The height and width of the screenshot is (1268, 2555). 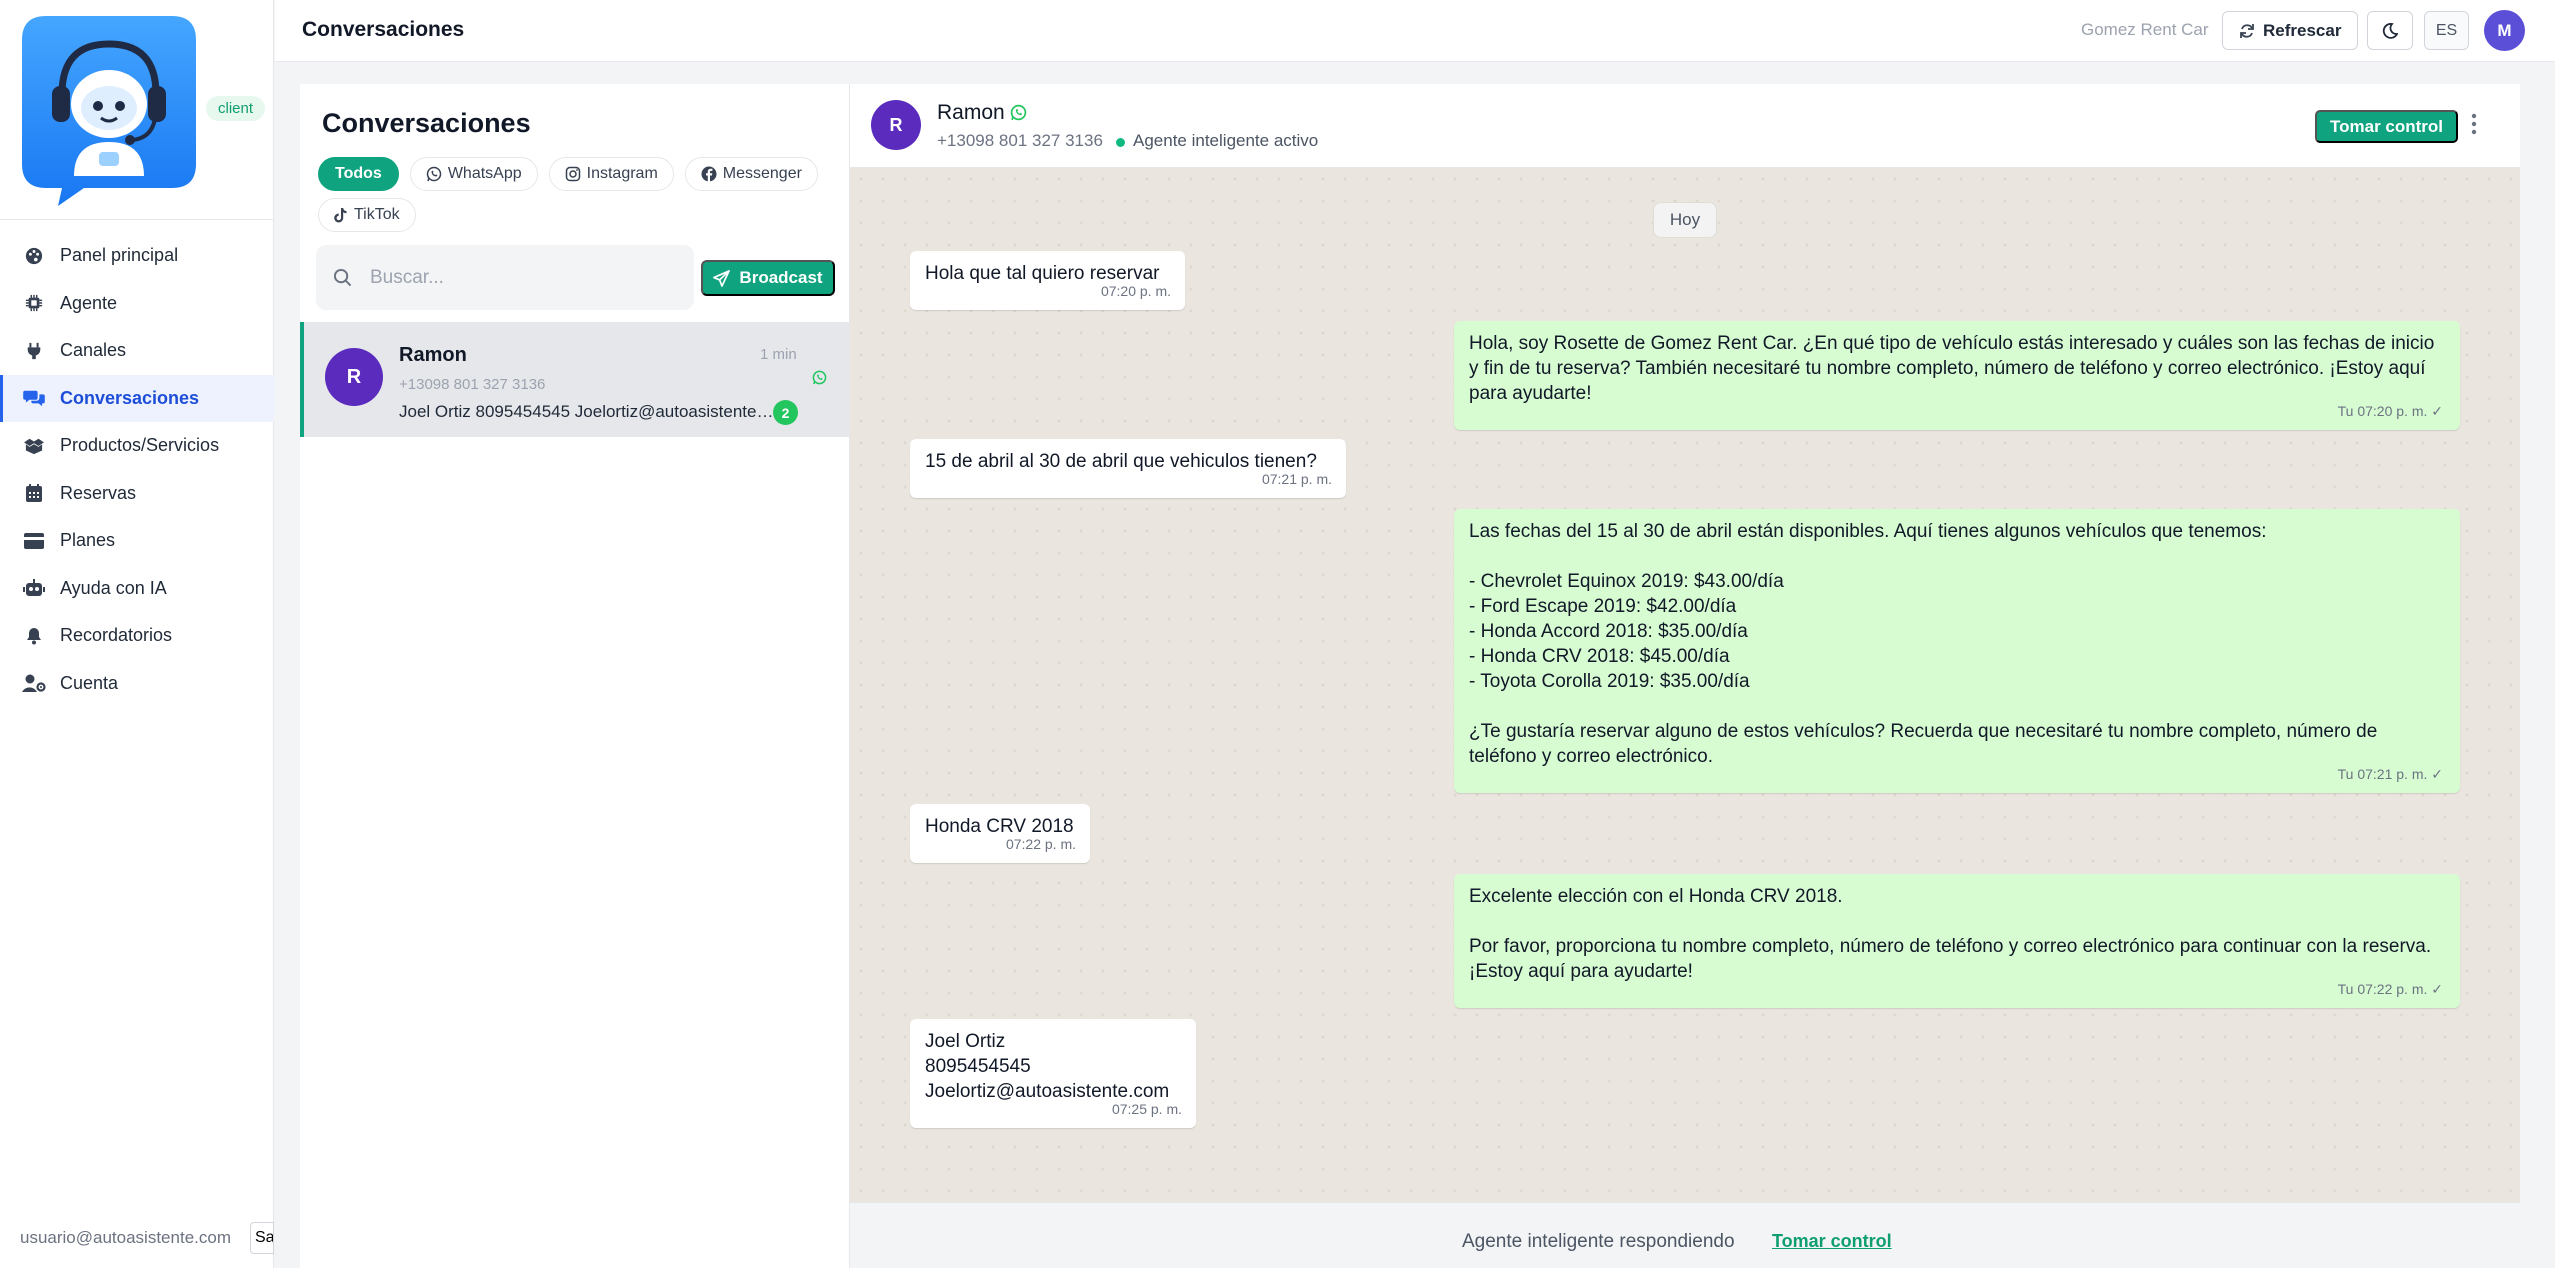 I want to click on robot-icon, so click(x=34, y=588).